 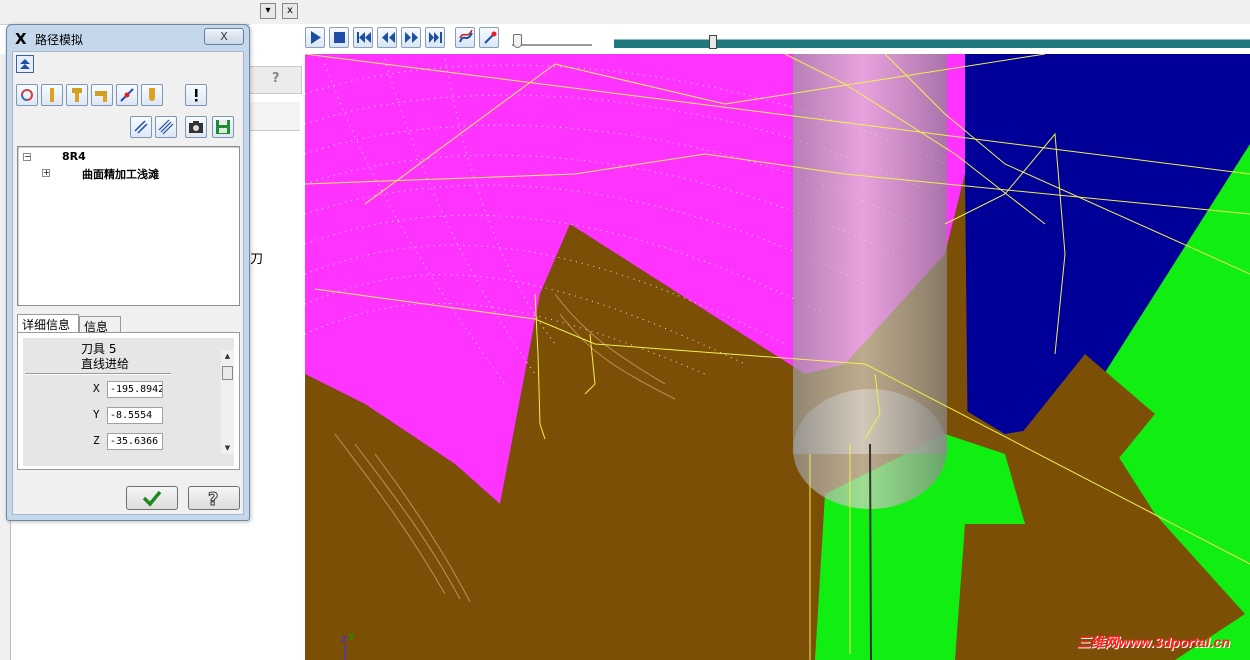 I want to click on tree-expand-icon: +, so click(x=46, y=173).